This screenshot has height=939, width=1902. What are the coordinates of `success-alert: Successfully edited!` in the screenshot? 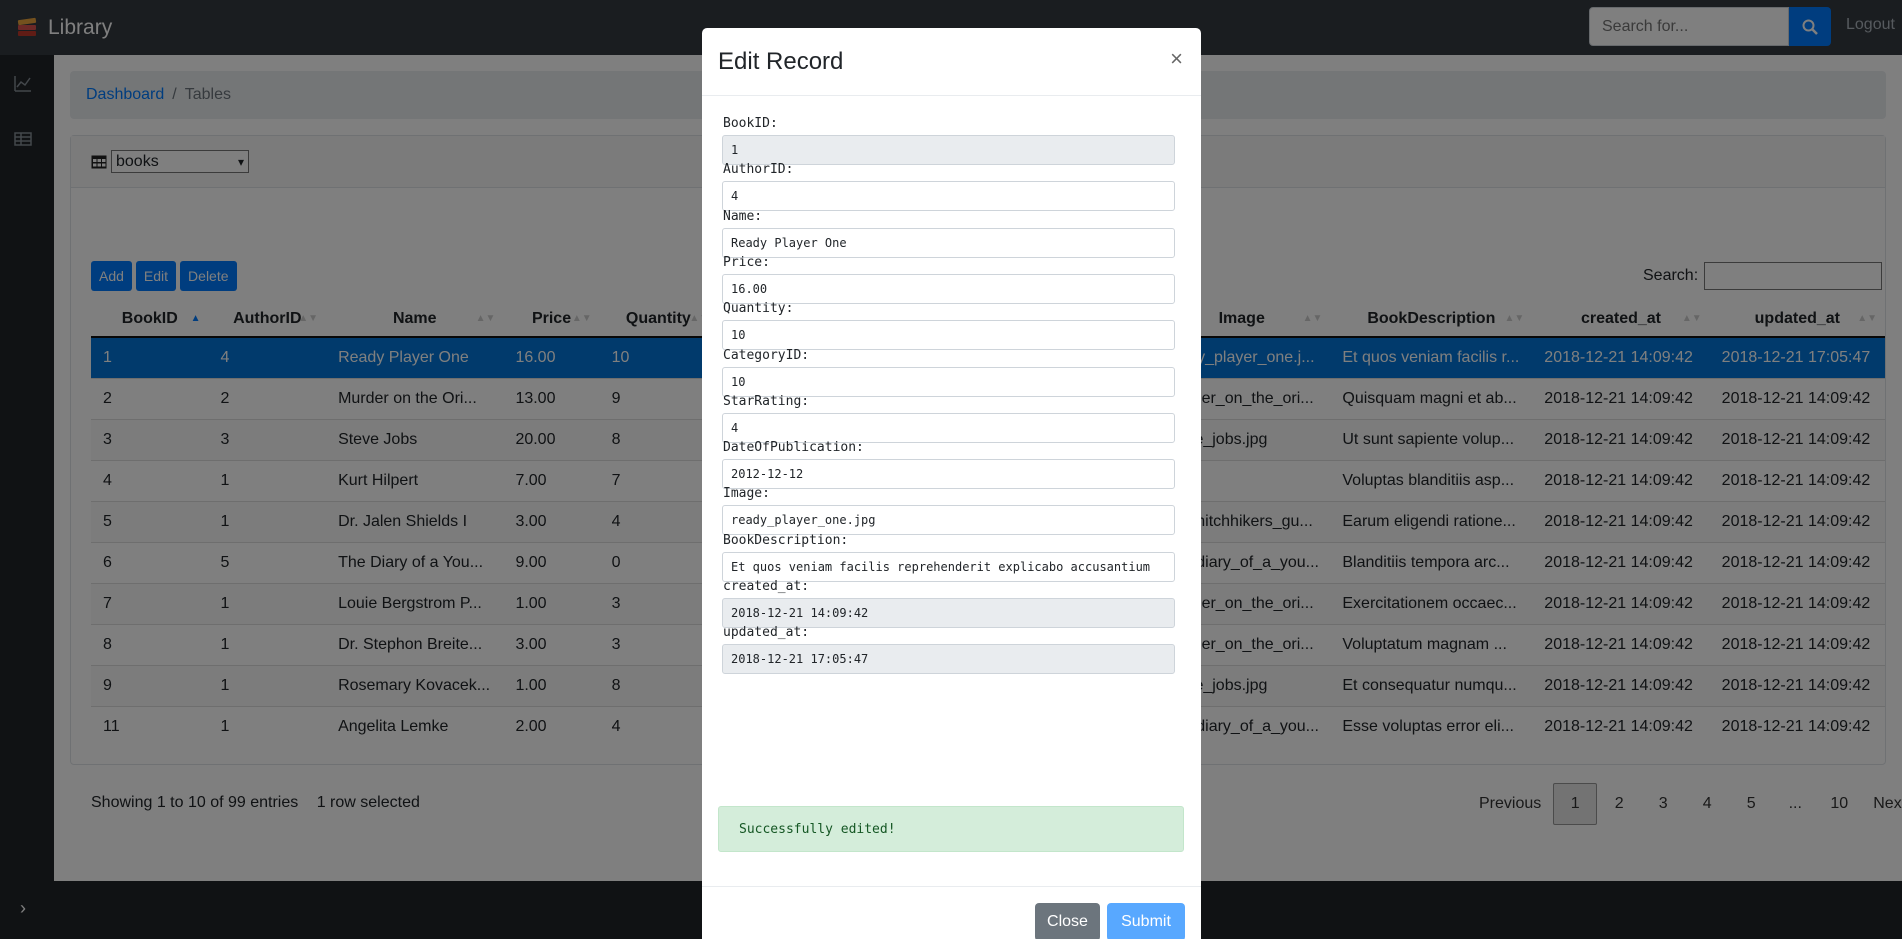 It's located at (951, 829).